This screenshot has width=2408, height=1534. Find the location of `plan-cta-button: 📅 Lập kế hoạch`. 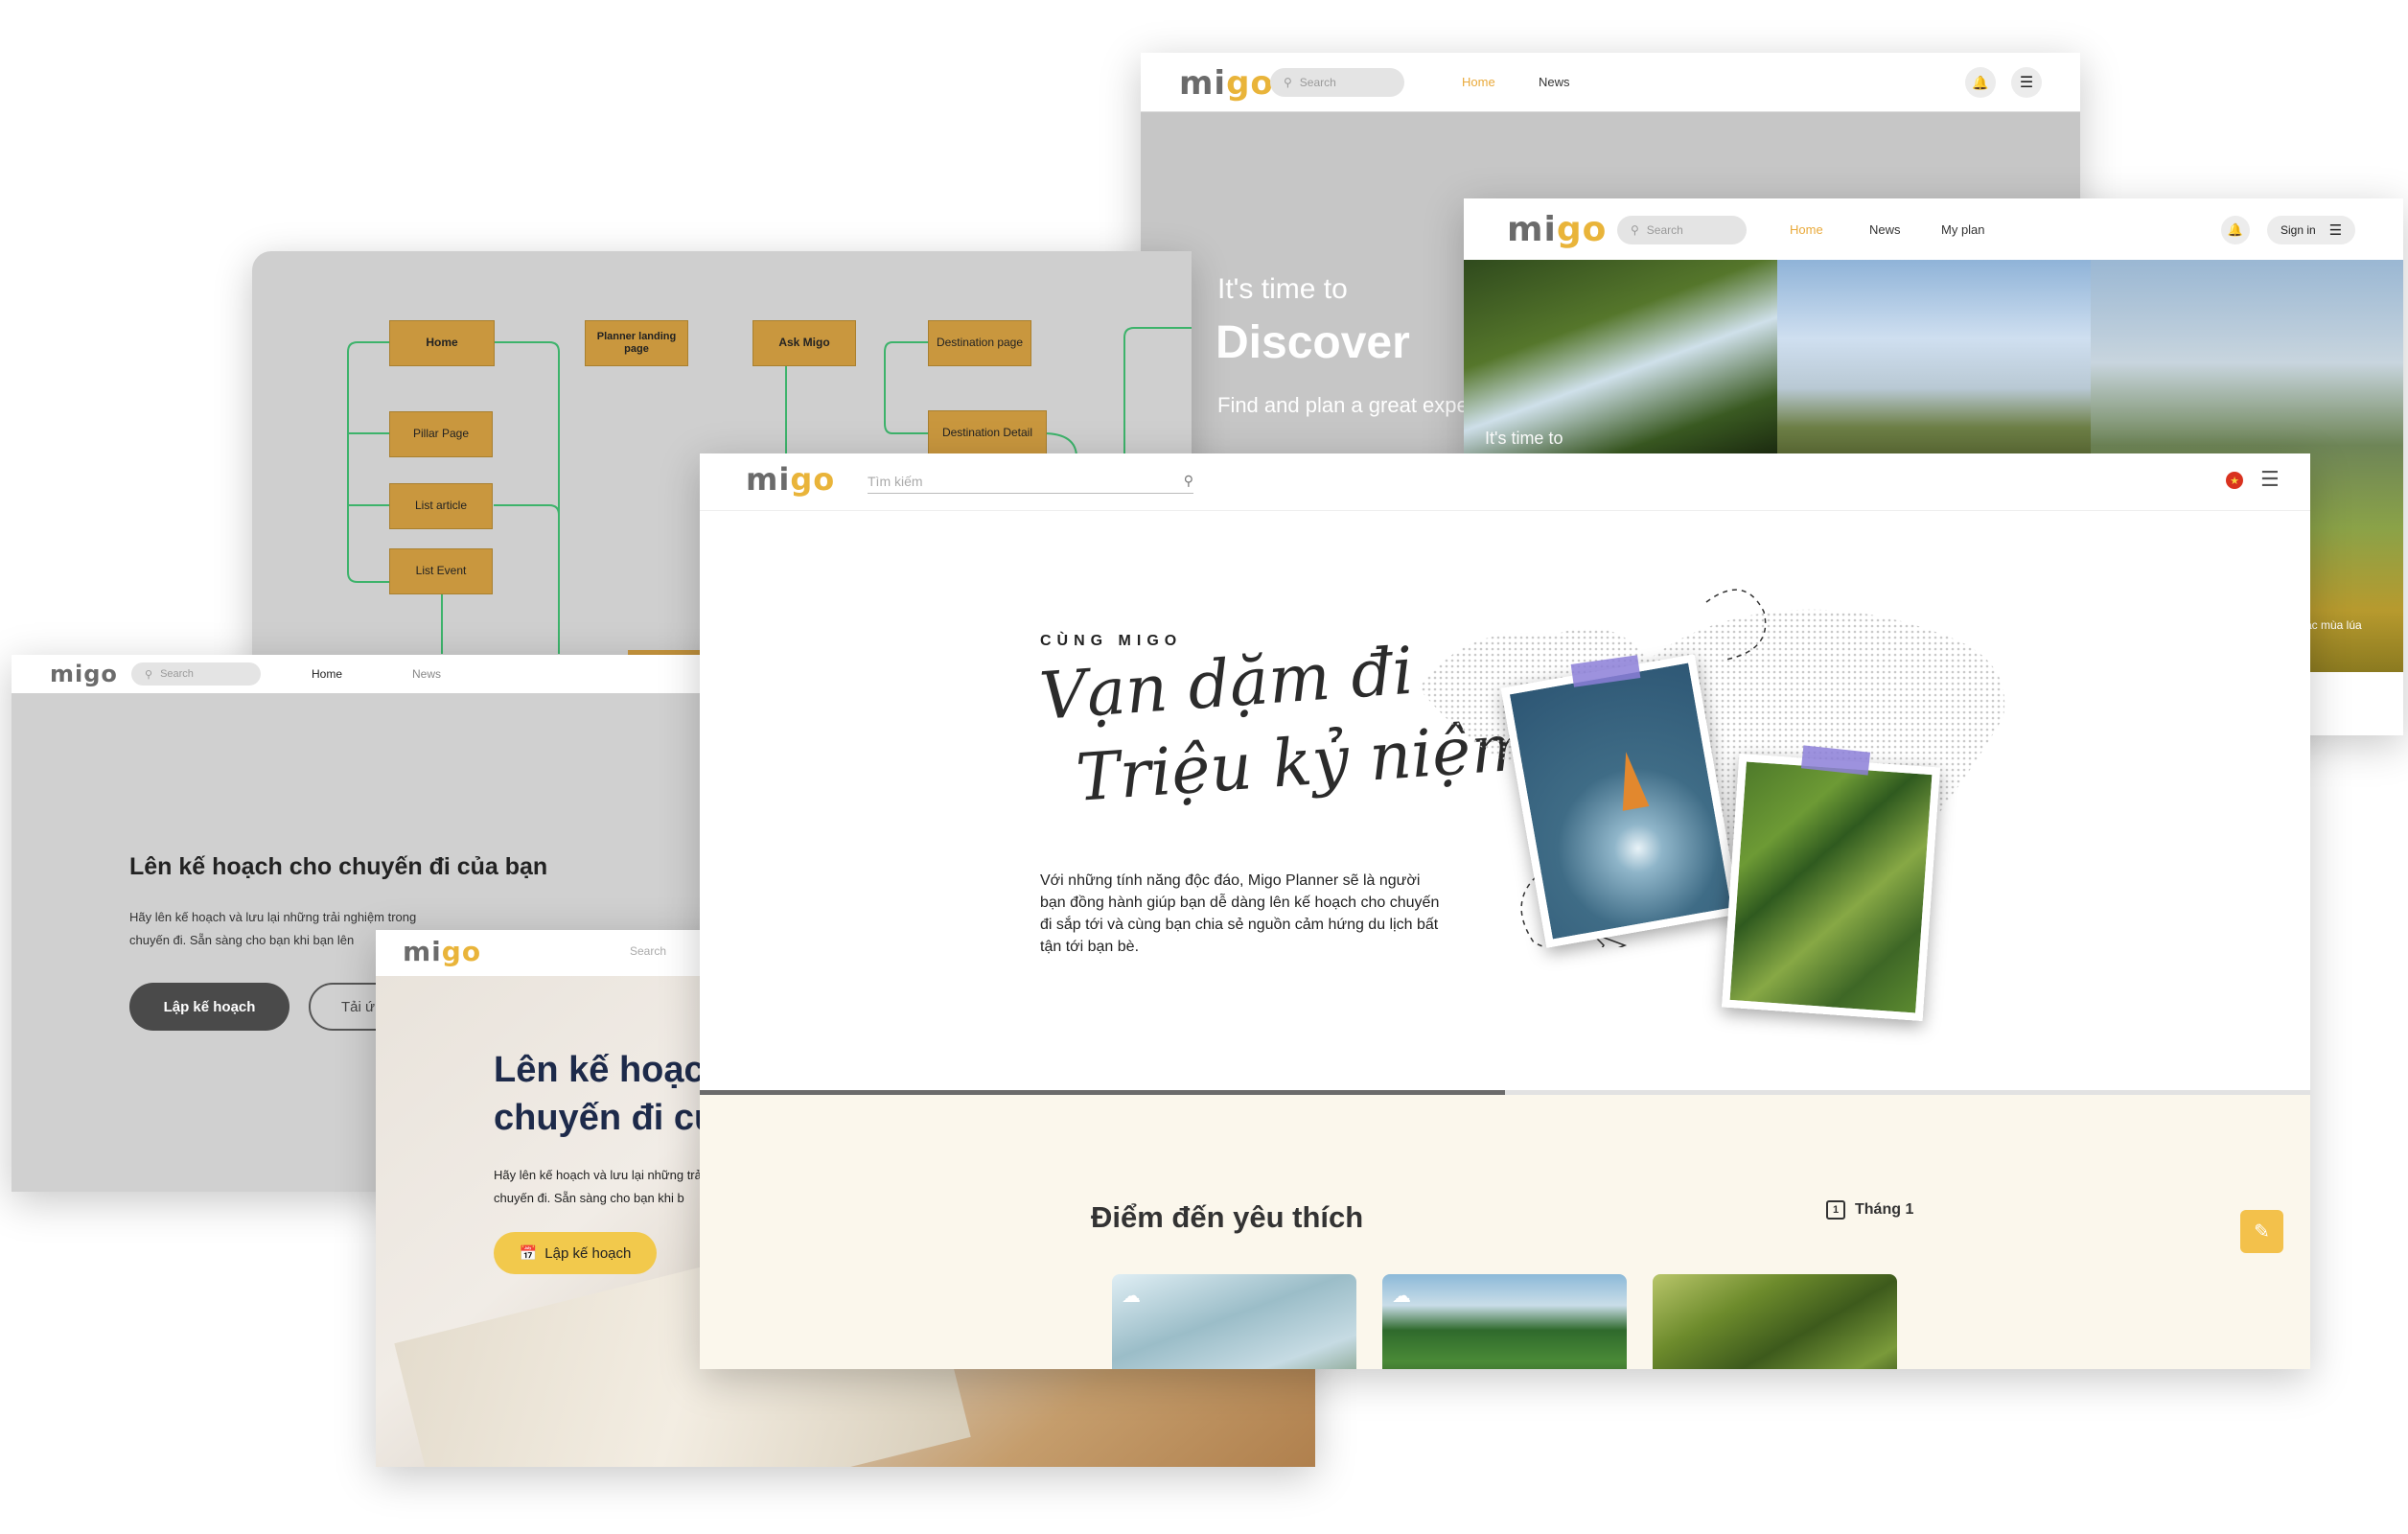

plan-cta-button: 📅 Lập kế hoạch is located at coordinates (575, 1253).